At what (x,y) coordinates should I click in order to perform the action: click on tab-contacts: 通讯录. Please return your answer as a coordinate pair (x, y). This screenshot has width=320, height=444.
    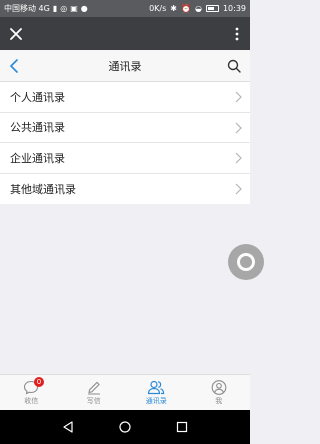
    Looking at the image, I should click on (156, 392).